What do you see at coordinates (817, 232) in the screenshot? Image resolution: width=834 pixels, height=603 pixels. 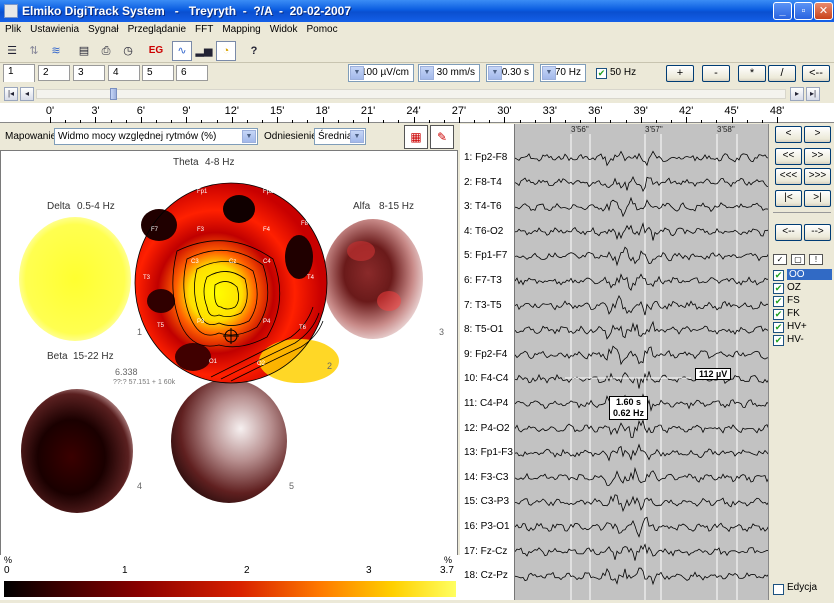 I see `shift-right-button: -->` at bounding box center [817, 232].